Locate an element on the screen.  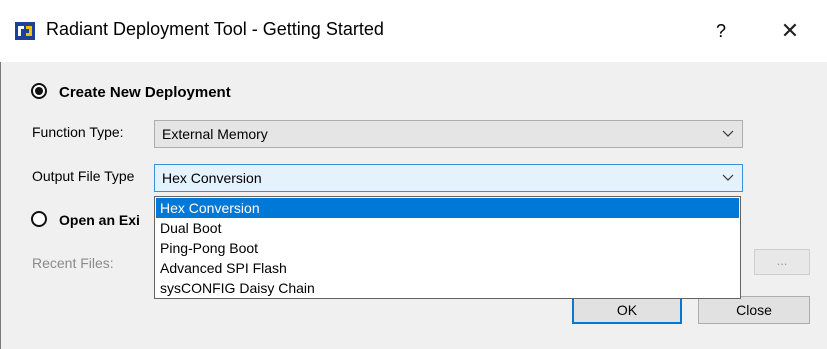
help-button: ? is located at coordinates (721, 31).